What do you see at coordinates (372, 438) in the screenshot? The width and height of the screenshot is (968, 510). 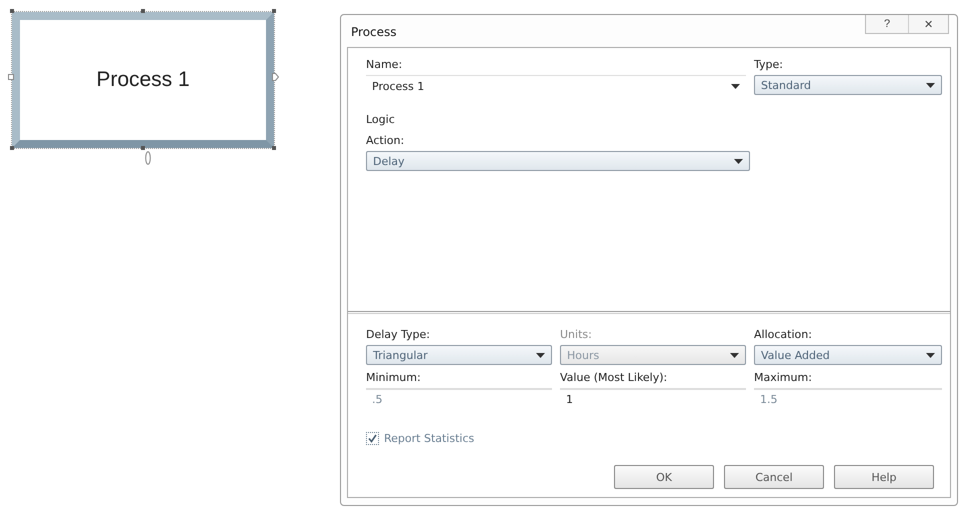 I see `checkbox` at bounding box center [372, 438].